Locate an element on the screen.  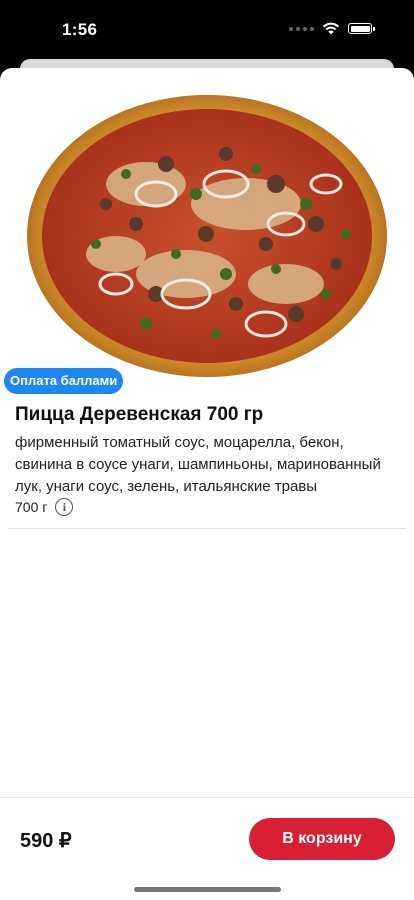
product-price: 590 ₽ is located at coordinates (46, 841).